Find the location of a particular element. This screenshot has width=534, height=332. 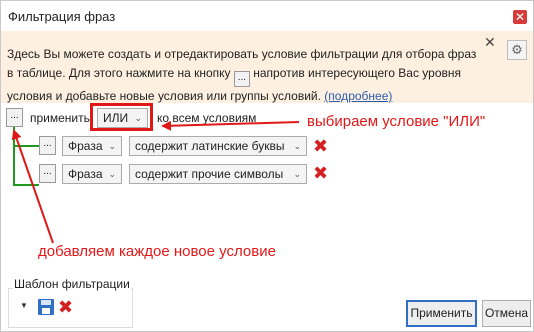

apply-button: Применить is located at coordinates (441, 313).